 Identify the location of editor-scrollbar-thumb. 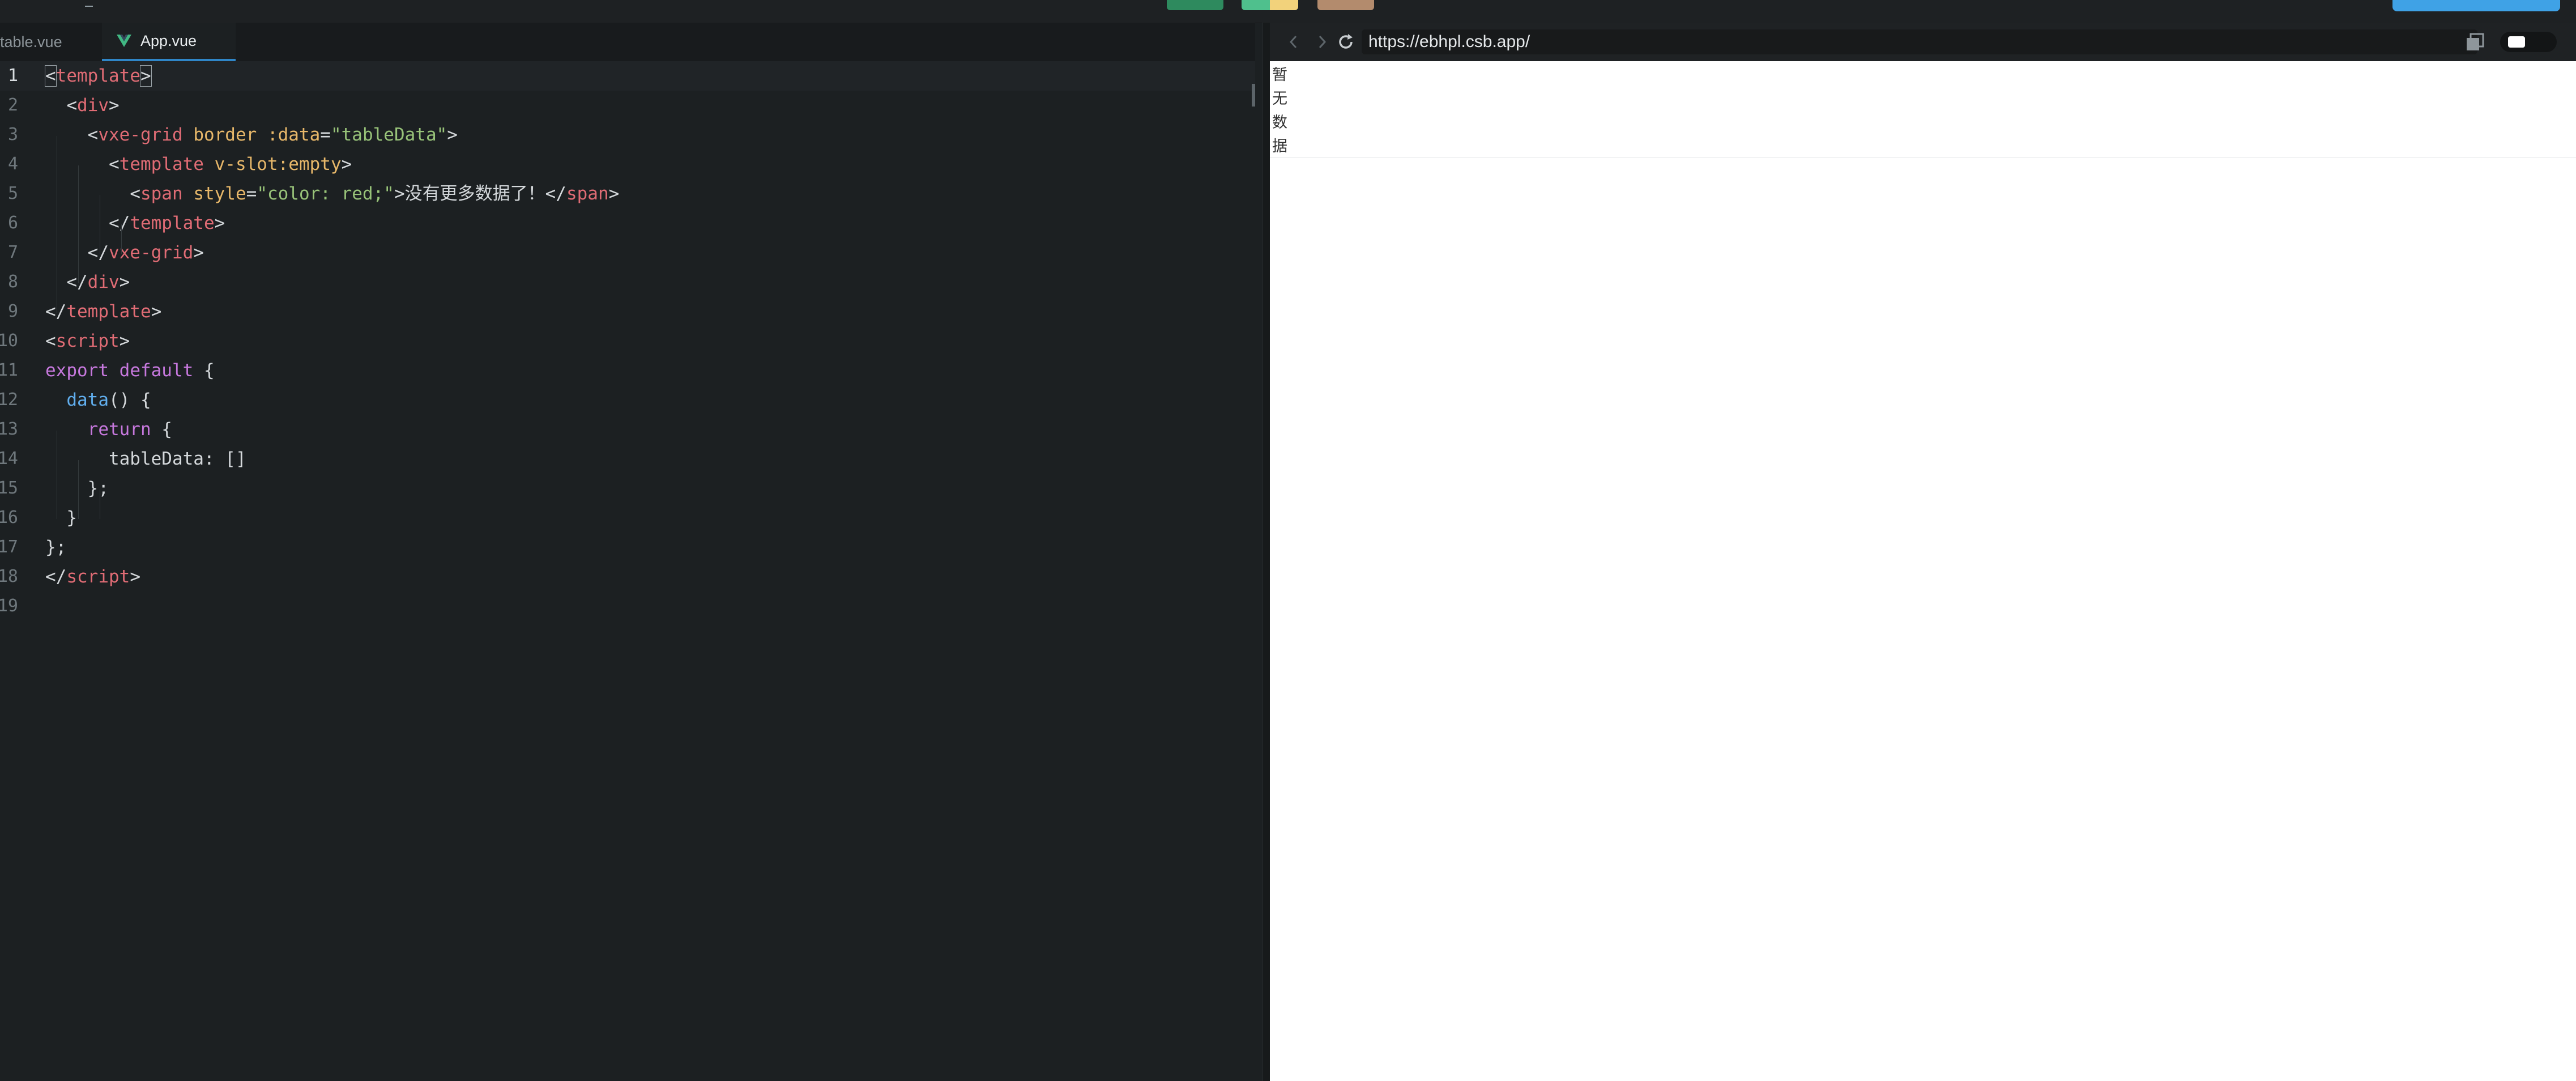
(1253, 95).